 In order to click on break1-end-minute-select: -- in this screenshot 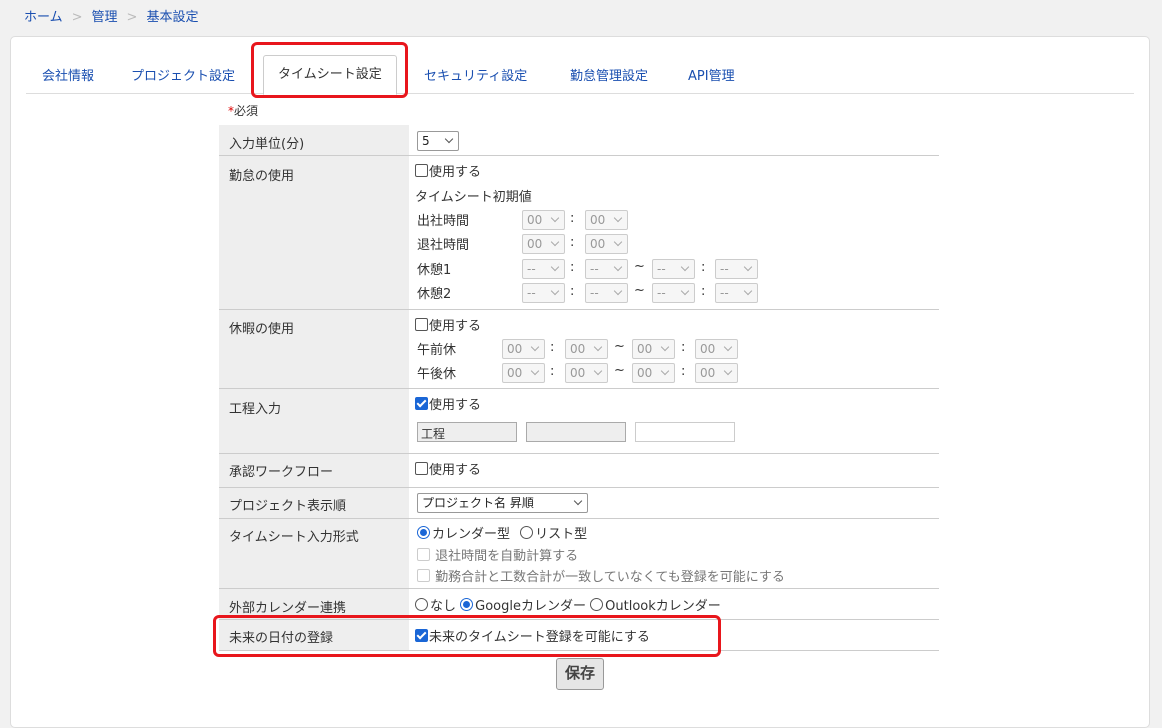, I will do `click(736, 269)`.